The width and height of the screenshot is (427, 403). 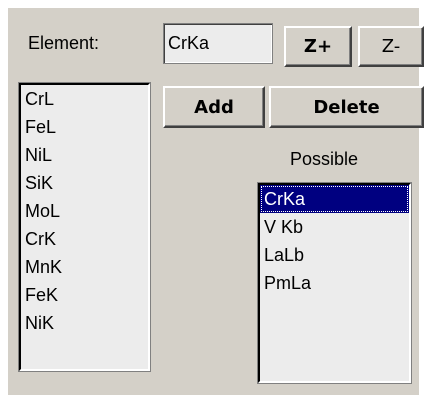 What do you see at coordinates (324, 159) in the screenshot?
I see `possible-label: Possible` at bounding box center [324, 159].